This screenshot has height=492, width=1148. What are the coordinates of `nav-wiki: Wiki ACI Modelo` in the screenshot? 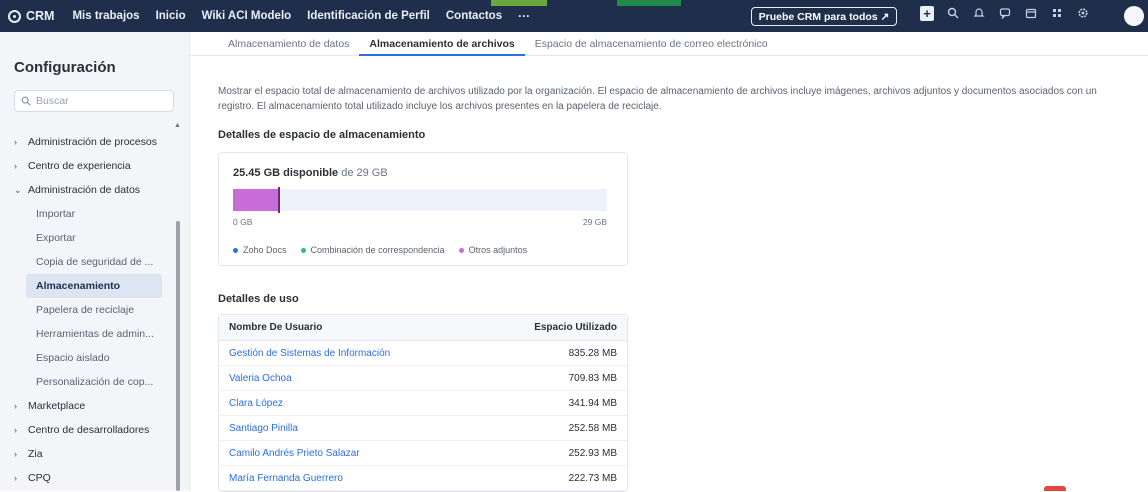 It's located at (247, 16).